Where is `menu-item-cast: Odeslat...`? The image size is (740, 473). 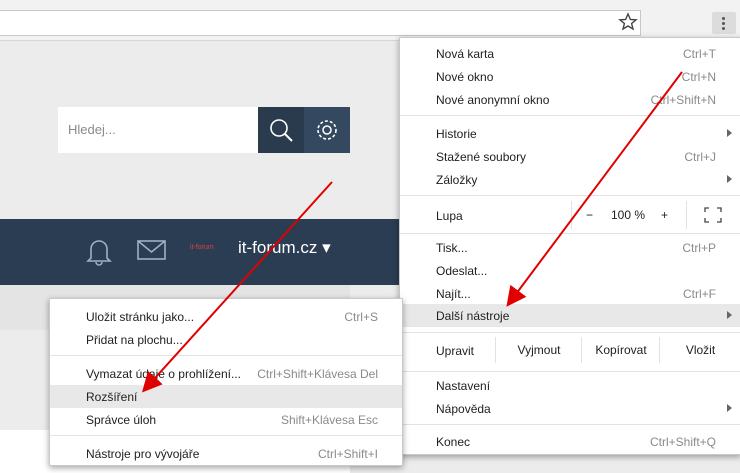 menu-item-cast: Odeslat... is located at coordinates (570, 270).